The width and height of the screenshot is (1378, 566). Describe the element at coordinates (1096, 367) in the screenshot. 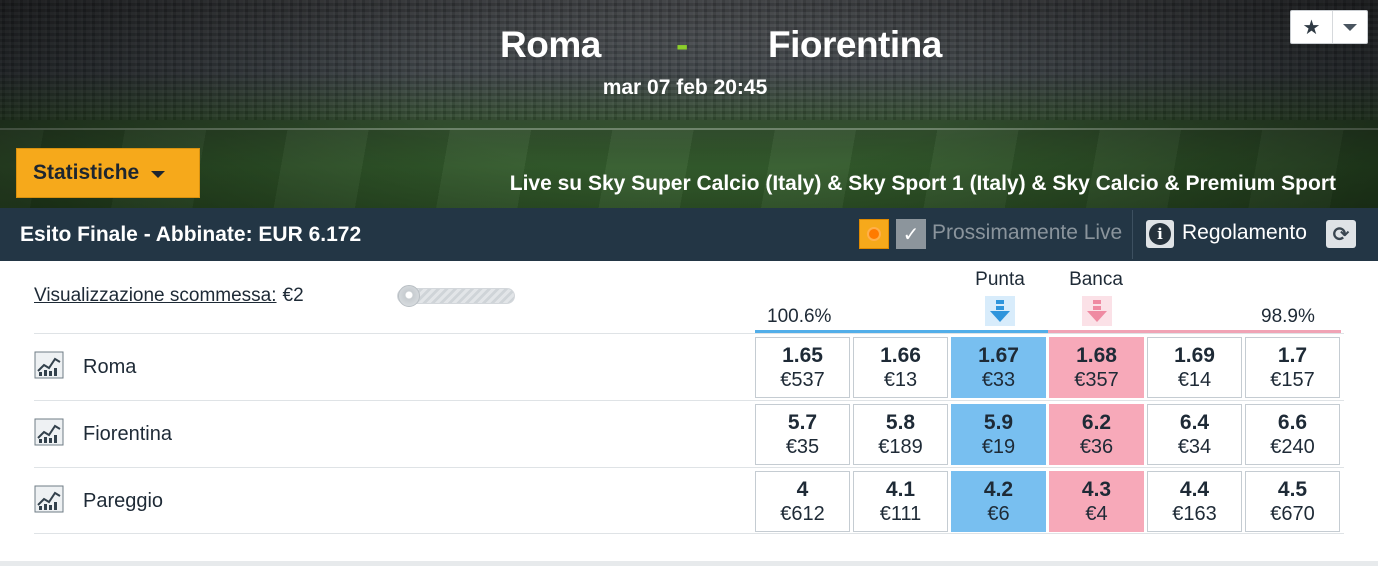

I see `lay-price-cell: 1.68 €357` at that location.